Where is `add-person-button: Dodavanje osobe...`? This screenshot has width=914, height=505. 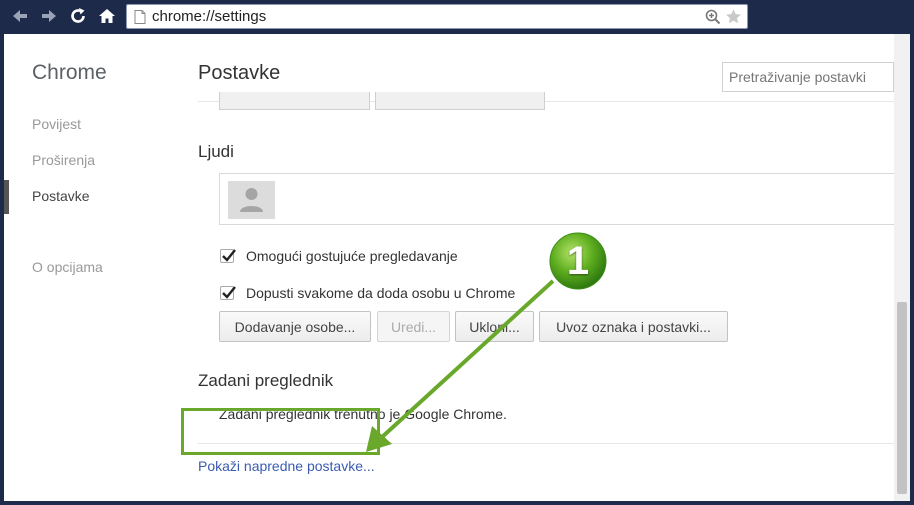
add-person-button: Dodavanje osobe... is located at coordinates (295, 326).